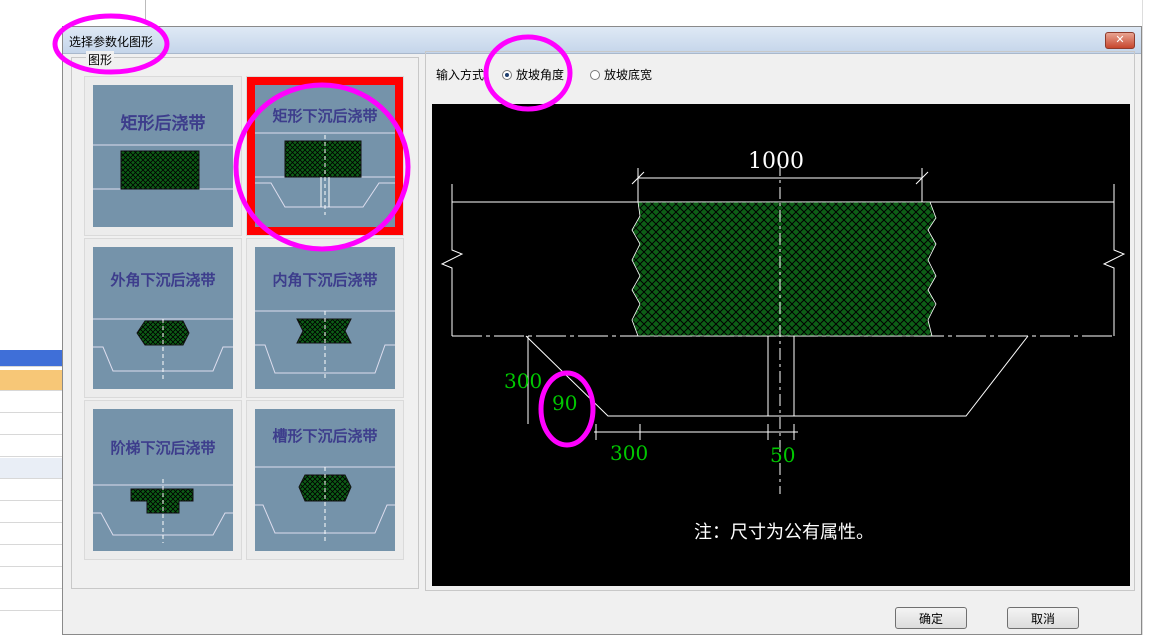 This screenshot has width=1150, height=635. I want to click on dim-offset-label: 300, so click(629, 453).